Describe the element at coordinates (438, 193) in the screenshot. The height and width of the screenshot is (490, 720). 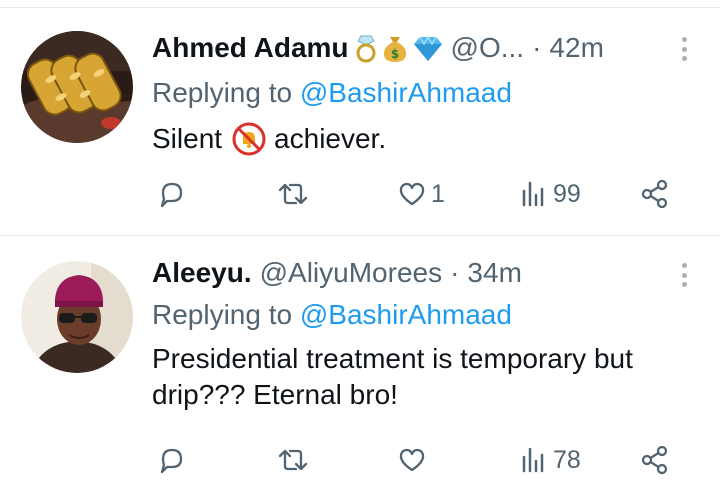
I see `like-count: 1` at that location.